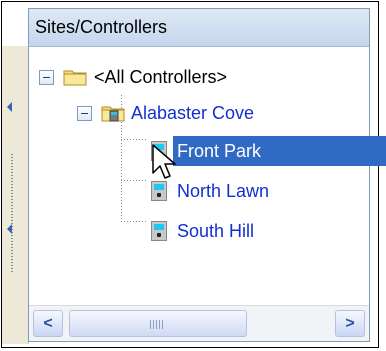 Image resolution: width=386 pixels, height=351 pixels. What do you see at coordinates (215, 231) in the screenshot?
I see `tree-node-label: South Hill` at bounding box center [215, 231].